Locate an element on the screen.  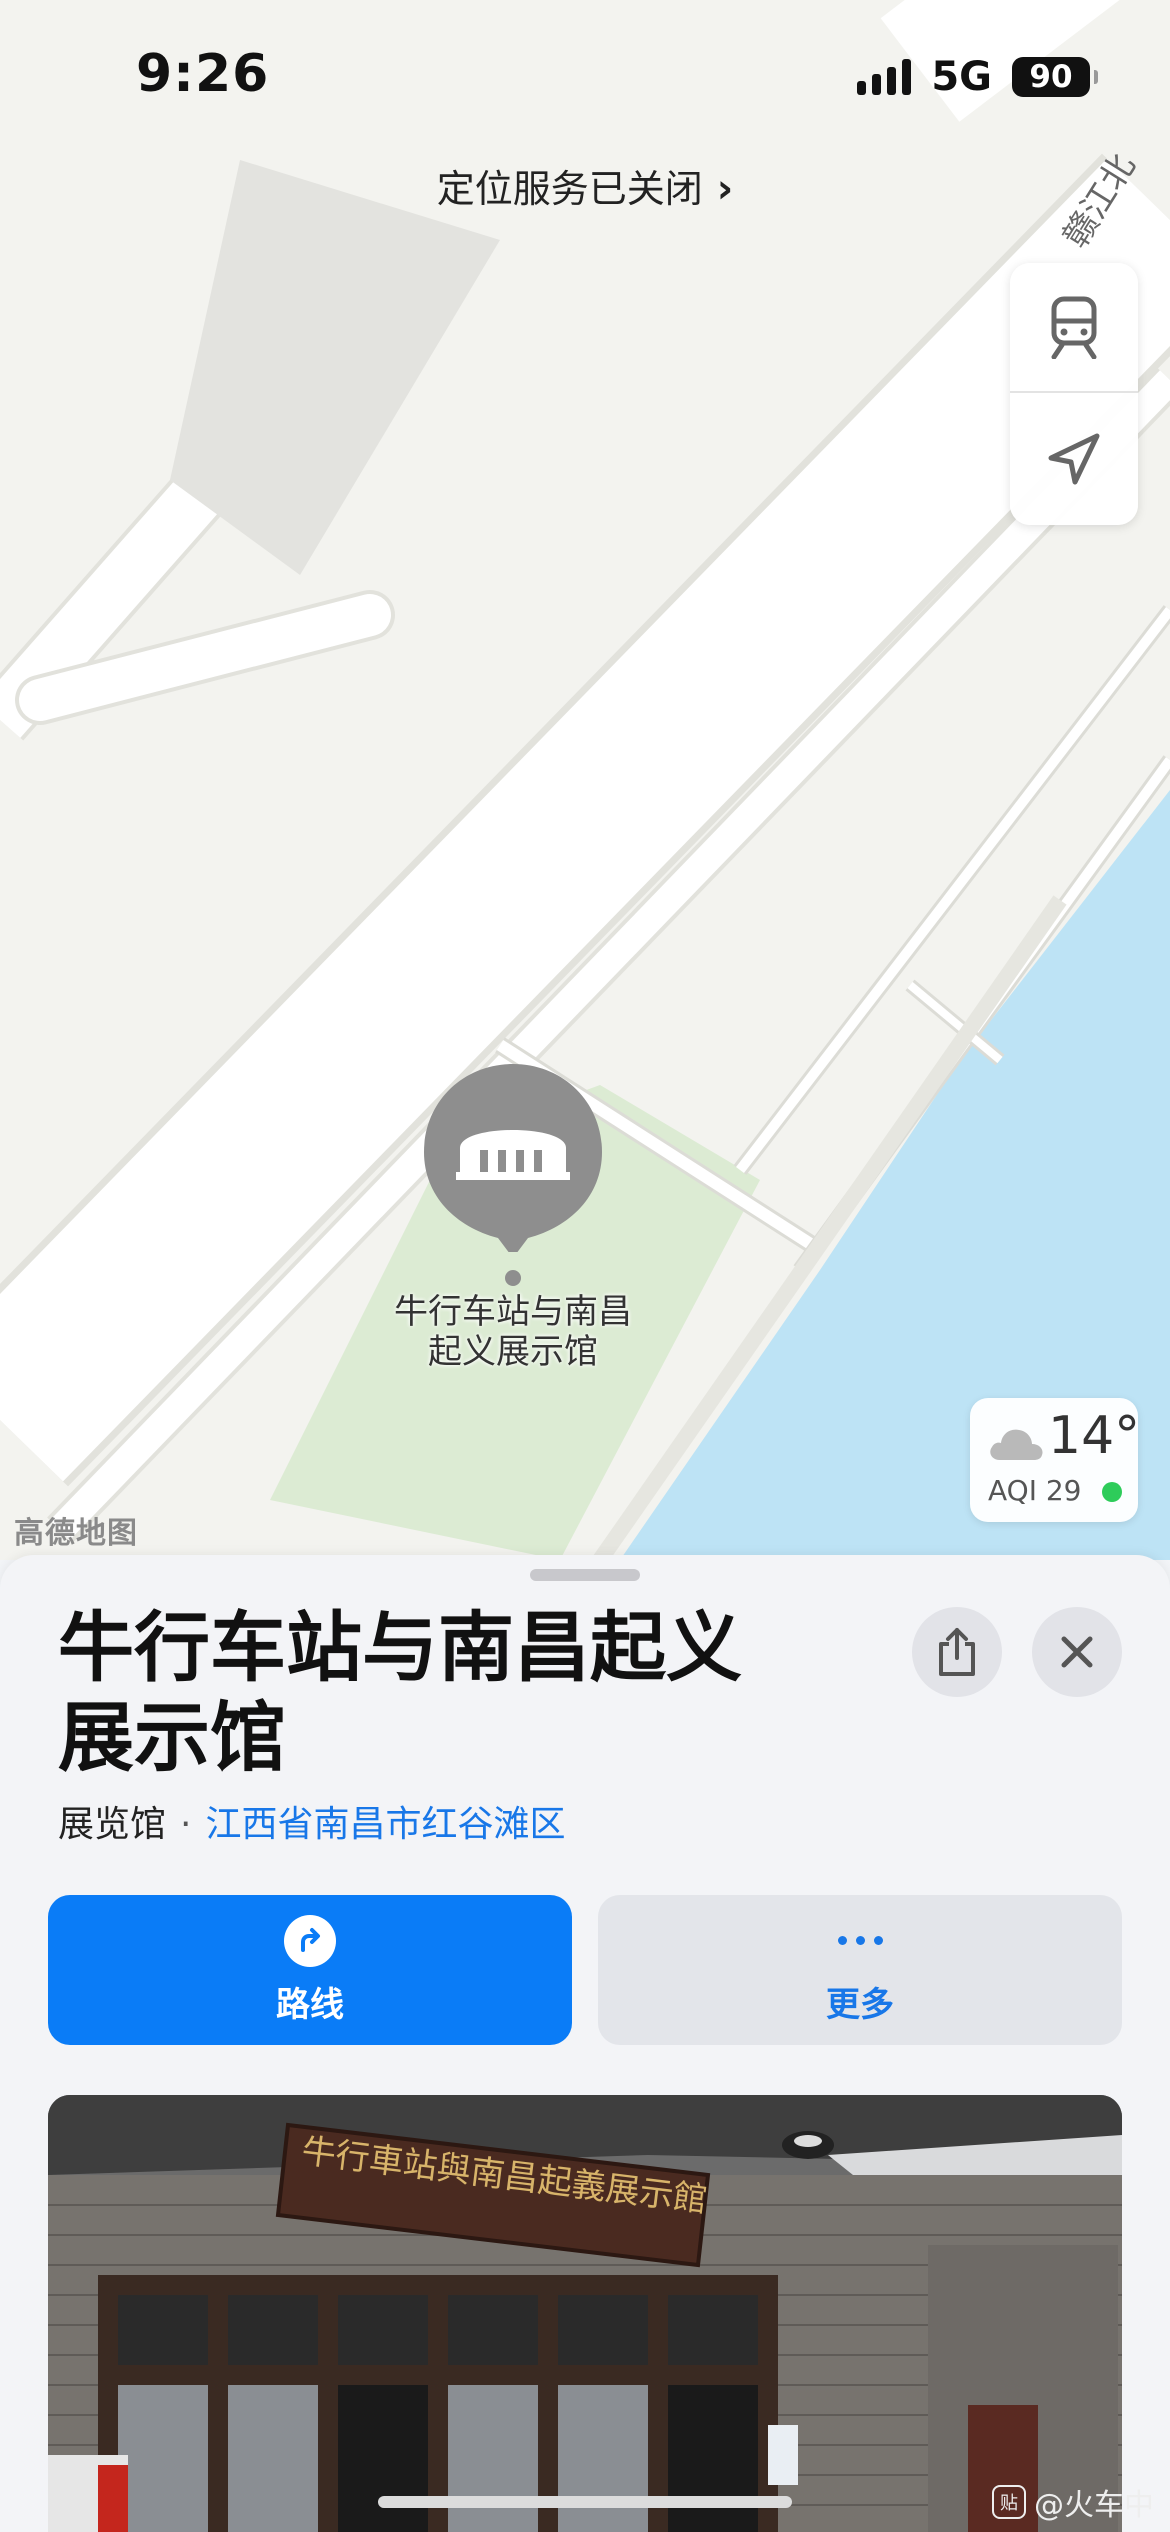
more-button: 更多 is located at coordinates (860, 1970).